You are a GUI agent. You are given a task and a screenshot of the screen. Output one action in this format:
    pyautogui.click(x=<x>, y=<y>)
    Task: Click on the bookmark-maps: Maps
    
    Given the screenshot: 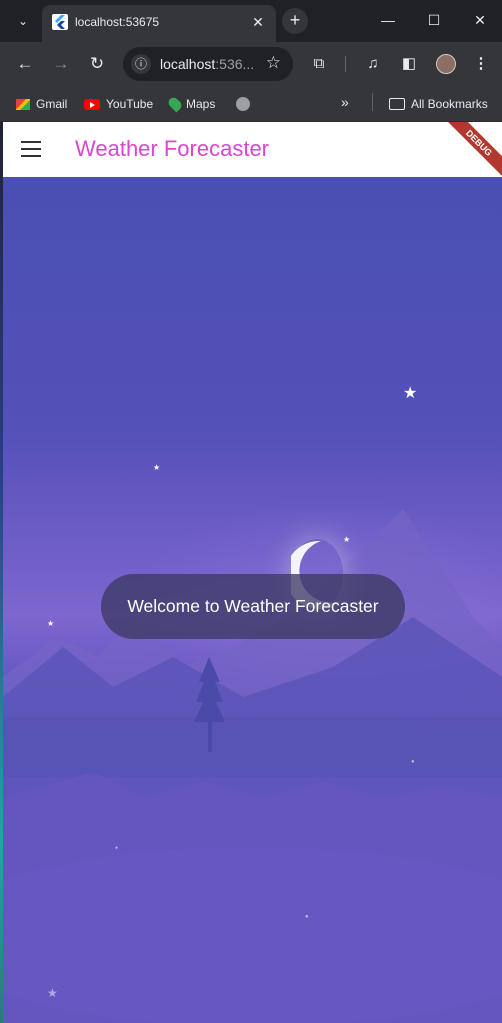 What is the action you would take?
    pyautogui.click(x=191, y=104)
    